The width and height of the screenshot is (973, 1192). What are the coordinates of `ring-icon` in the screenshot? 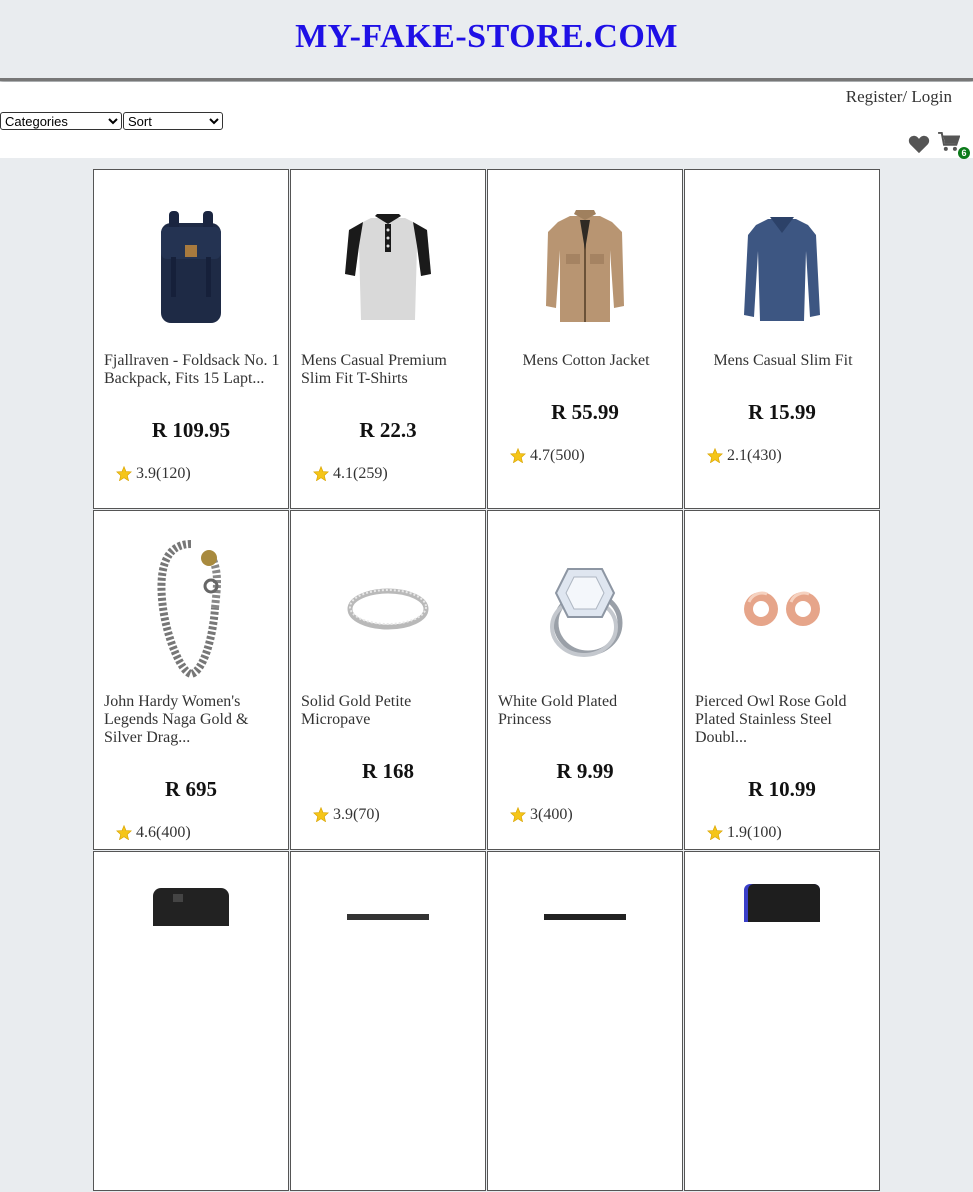 It's located at (388, 609).